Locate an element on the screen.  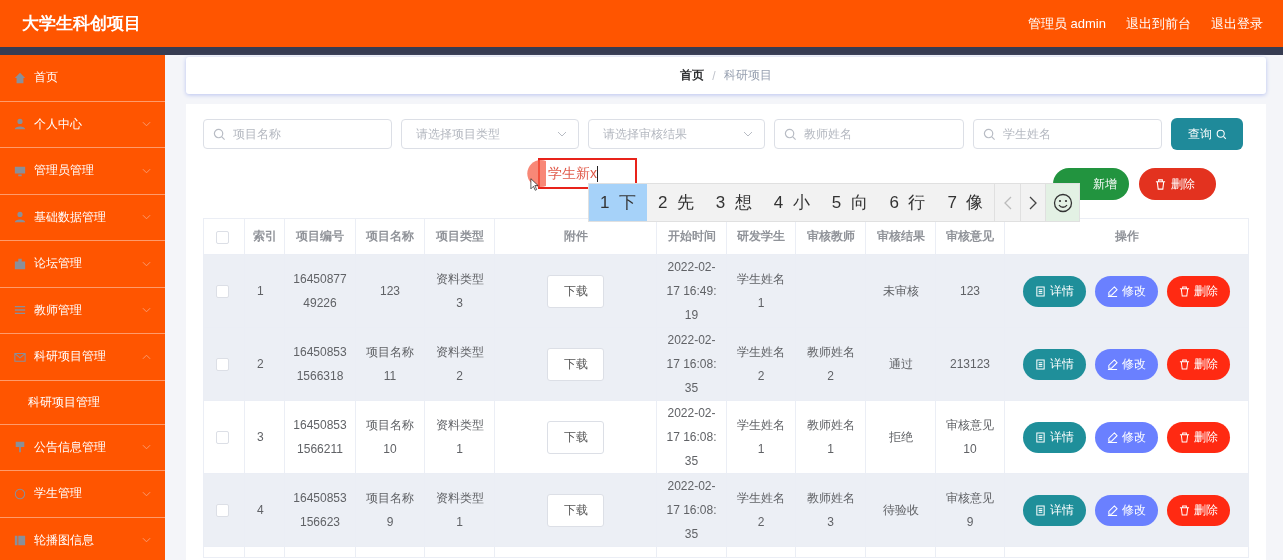
table-cell-text: 2 is located at coordinates (260, 364).